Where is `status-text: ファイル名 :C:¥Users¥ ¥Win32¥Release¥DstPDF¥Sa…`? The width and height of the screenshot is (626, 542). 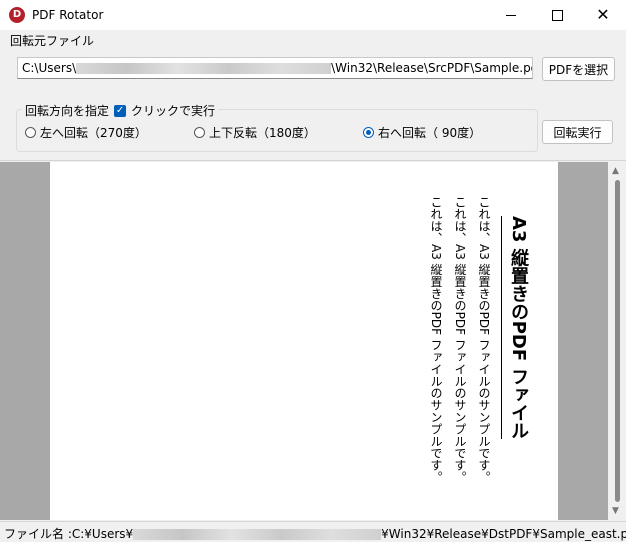 status-text: ファイル名 :C:¥Users¥ ¥Win32¥Release¥DstPDF¥Sa… is located at coordinates (315, 533).